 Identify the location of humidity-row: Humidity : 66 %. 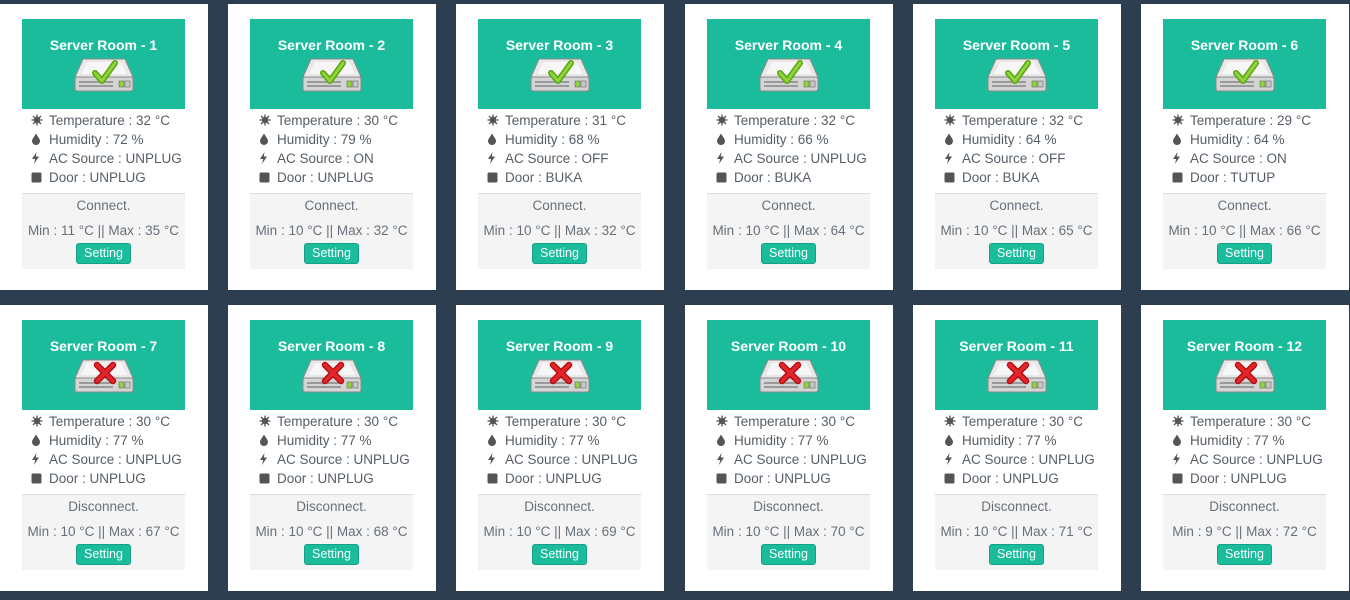
(793, 139).